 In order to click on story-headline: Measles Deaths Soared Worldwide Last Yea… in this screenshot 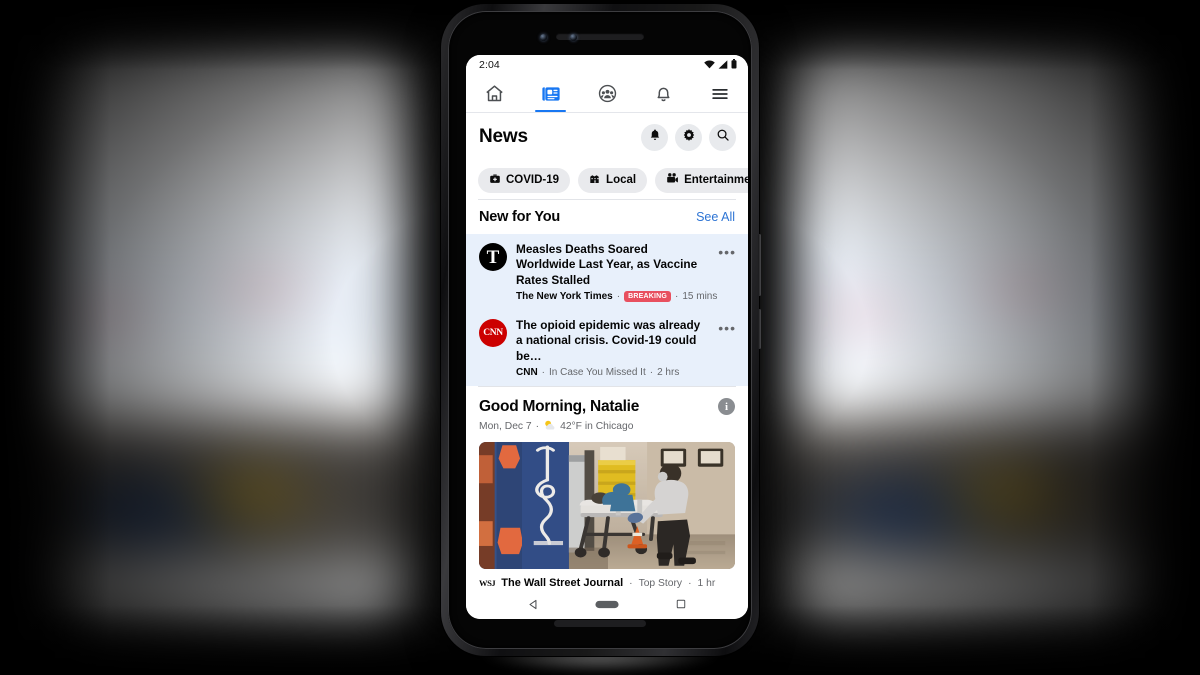, I will do `click(610, 265)`.